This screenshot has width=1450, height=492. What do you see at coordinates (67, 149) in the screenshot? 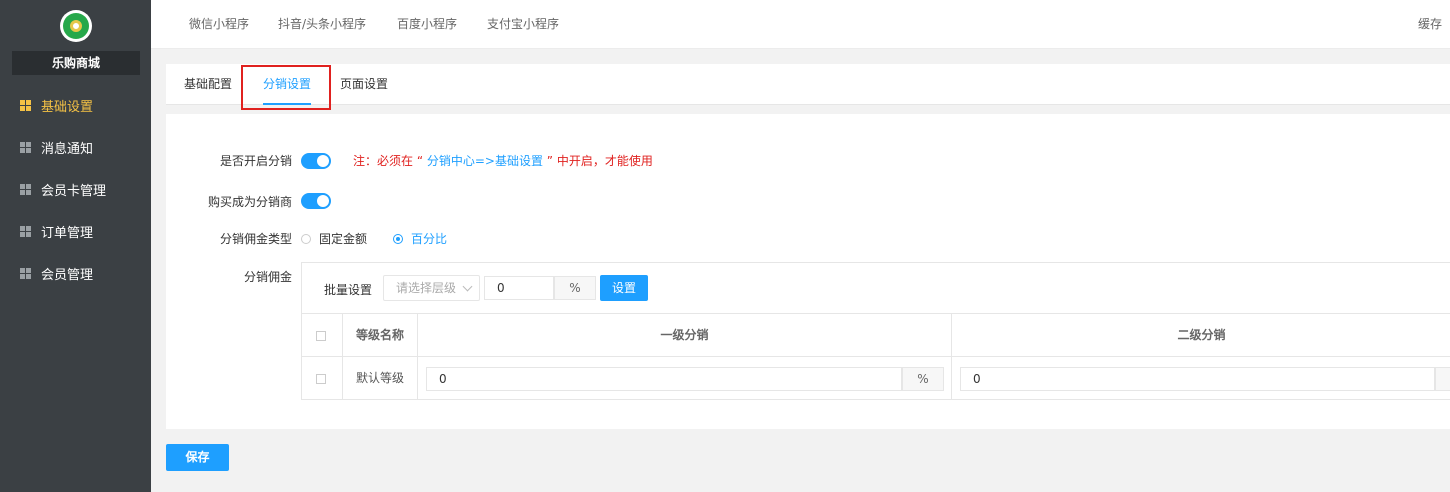
I see `sidebar-item-label: 消息通知` at bounding box center [67, 149].